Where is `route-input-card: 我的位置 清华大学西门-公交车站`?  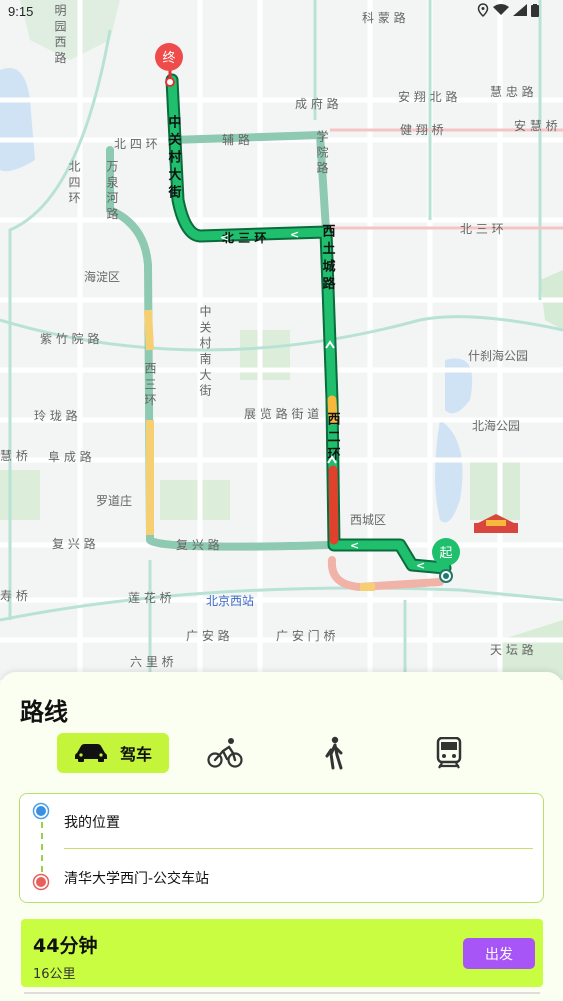
route-input-card: 我的位置 清华大学西门-公交车站 is located at coordinates (281, 848).